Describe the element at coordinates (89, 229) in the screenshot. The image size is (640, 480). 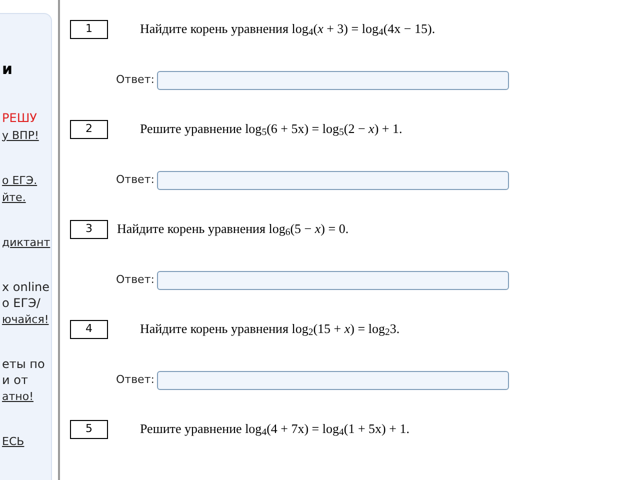
I see `problem-number: 3` at that location.